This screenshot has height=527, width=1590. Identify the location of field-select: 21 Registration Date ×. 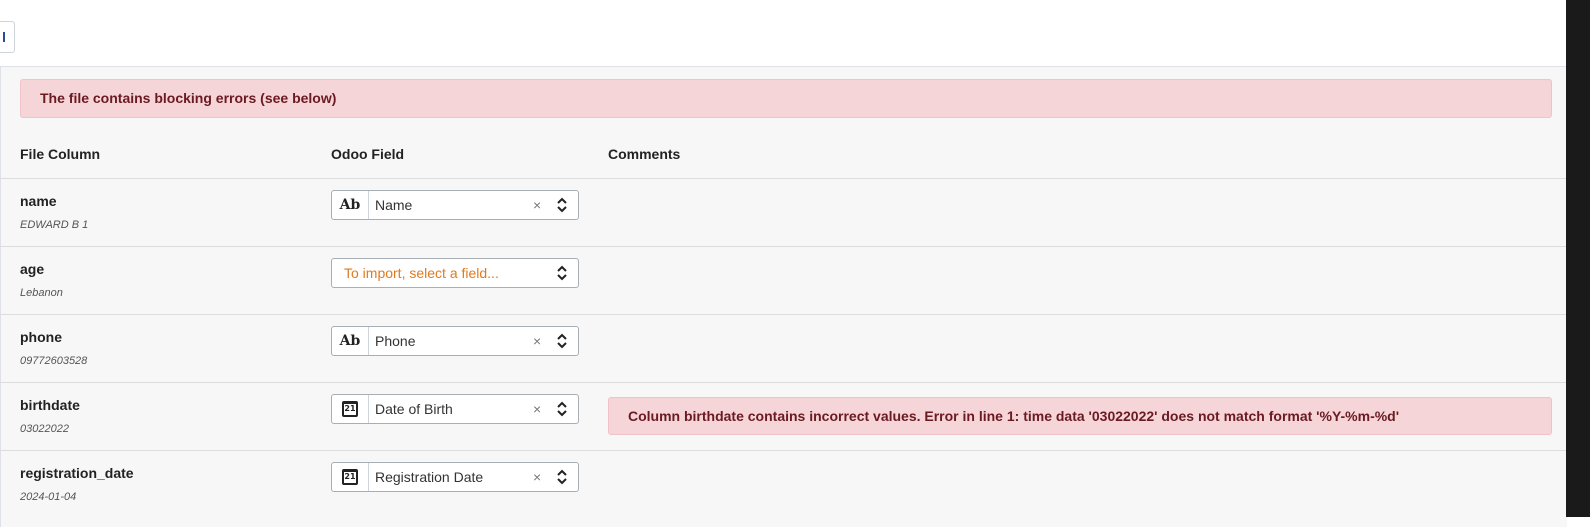
(455, 477).